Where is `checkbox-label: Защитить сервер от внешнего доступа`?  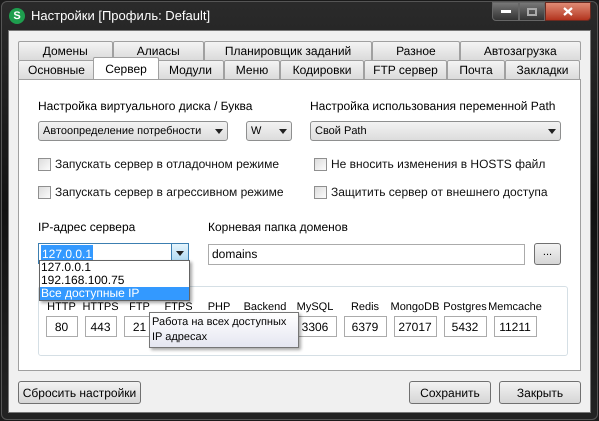
checkbox-label: Защитить сервер от внешнего доступа is located at coordinates (439, 192).